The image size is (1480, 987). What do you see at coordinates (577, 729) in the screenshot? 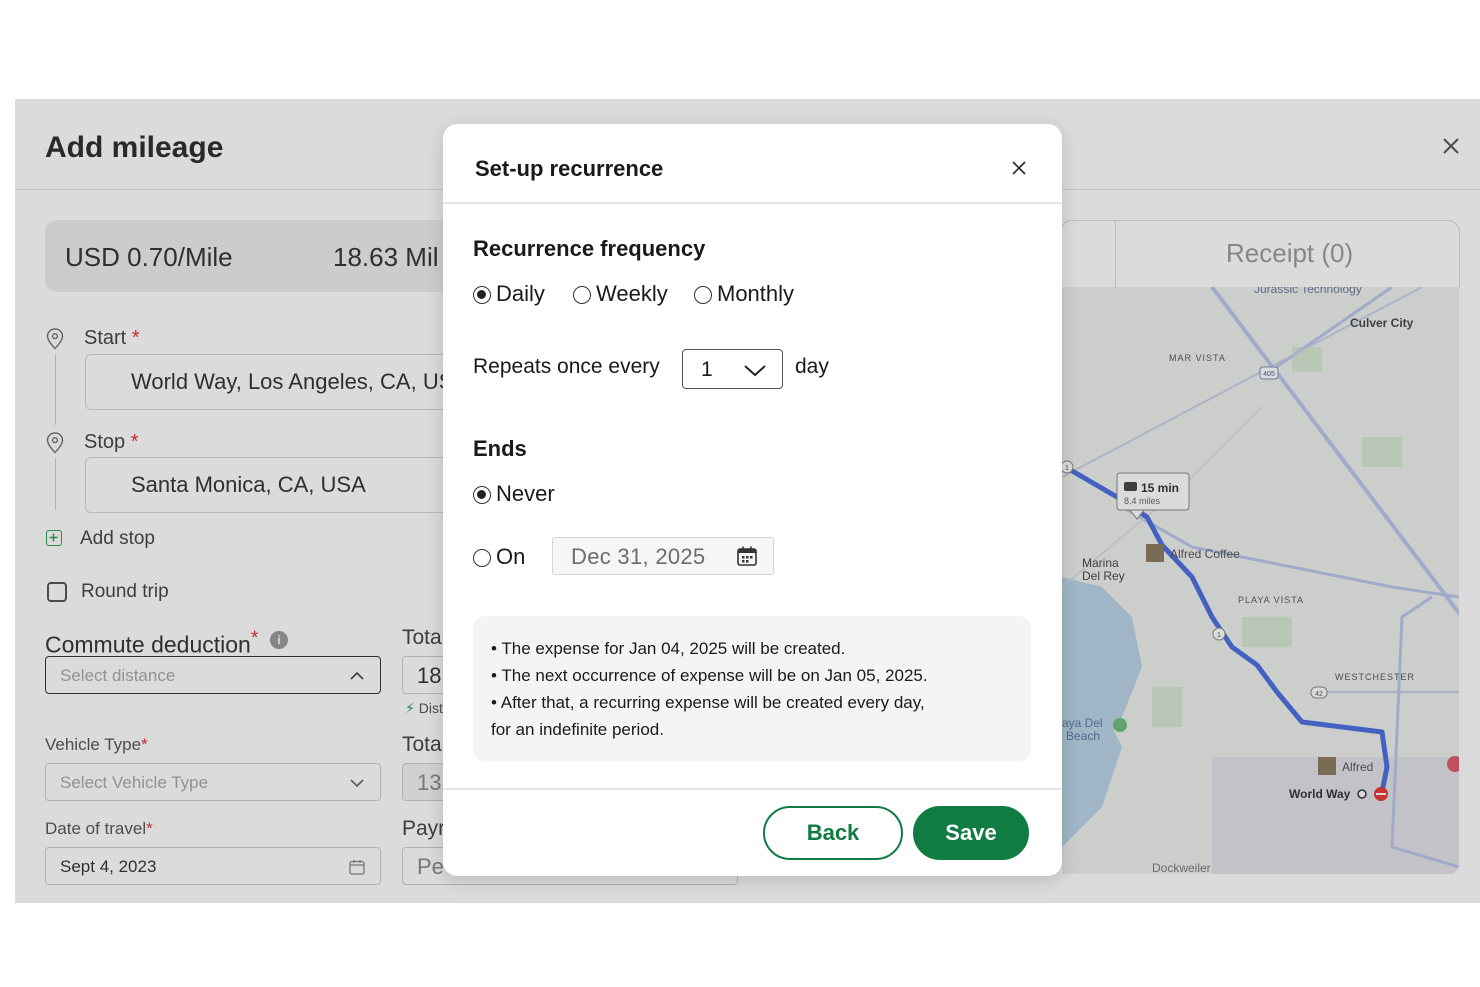
I see `summary-line: for an indefinite period.` at bounding box center [577, 729].